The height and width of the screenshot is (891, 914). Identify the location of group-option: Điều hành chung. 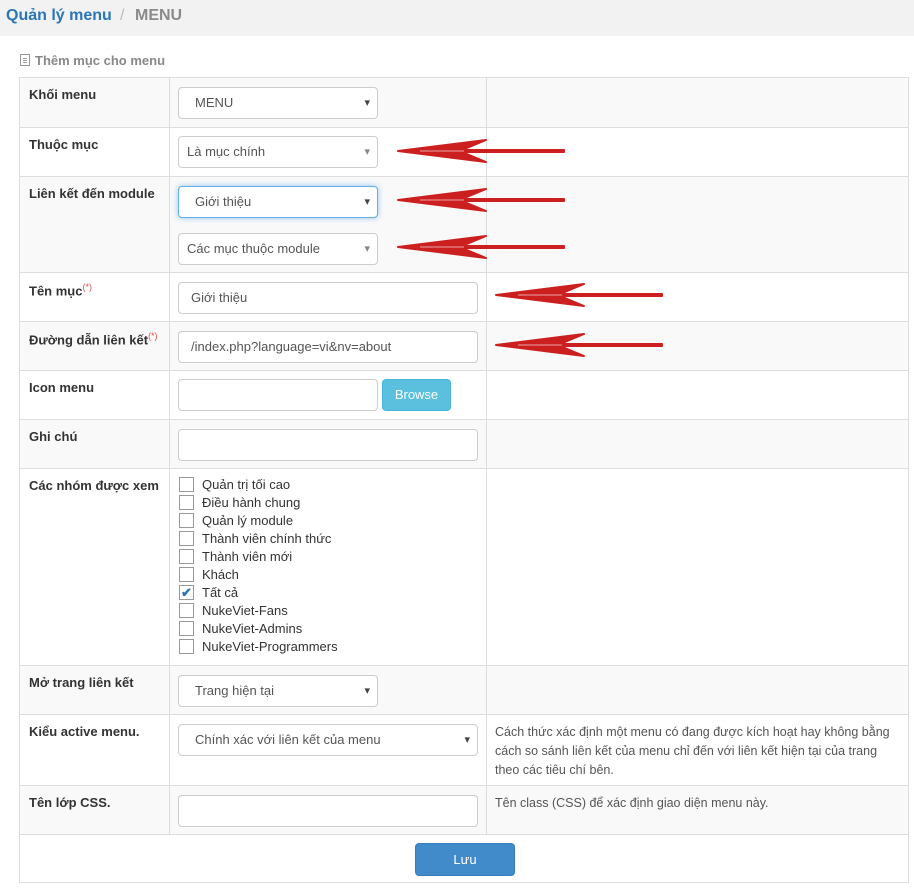
(258, 504).